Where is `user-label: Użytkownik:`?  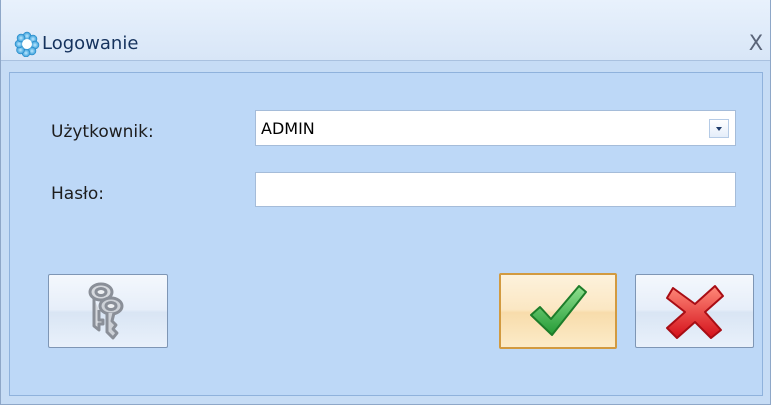 user-label: Użytkownik: is located at coordinates (102, 132).